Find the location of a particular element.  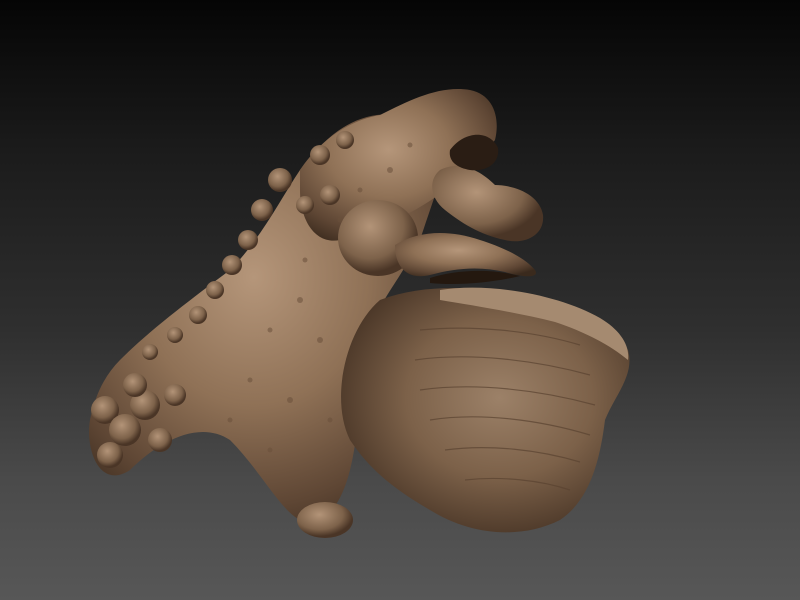

nose-bulge is located at coordinates (488, 203).